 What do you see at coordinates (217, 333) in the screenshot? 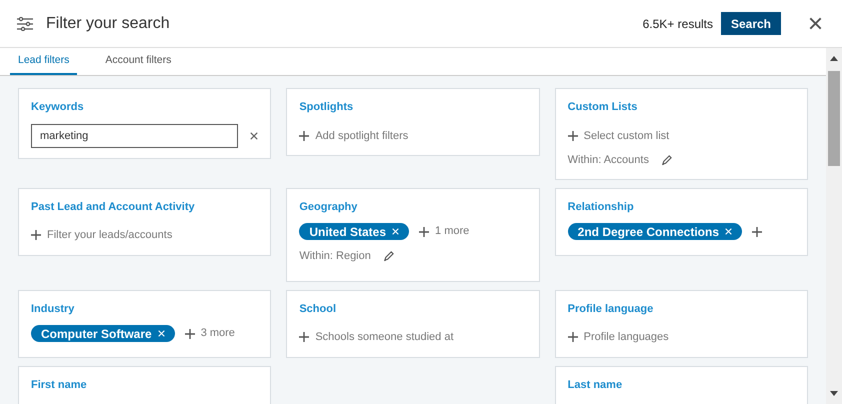
I see `more-count: 3 more` at bounding box center [217, 333].